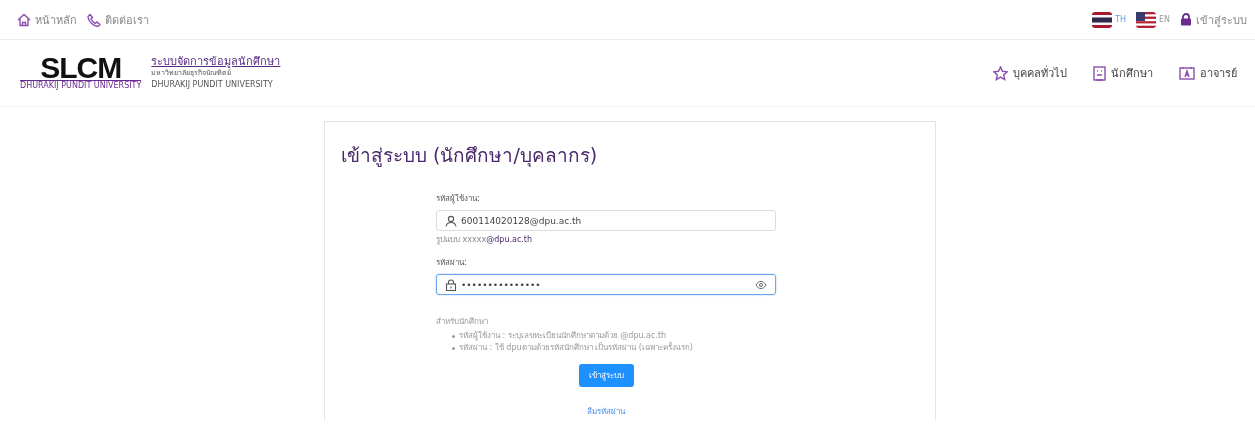  I want to click on home-icon, so click(24, 19).